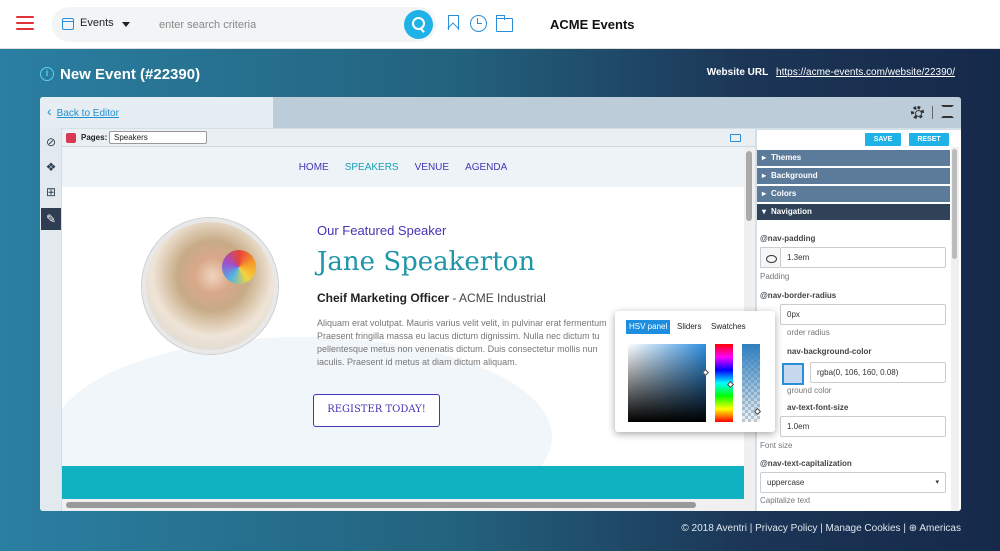 Image resolution: width=1000 pixels, height=551 pixels. What do you see at coordinates (806, 463) in the screenshot?
I see `nav-text-capitalization-label: @nav-text-capitalization` at bounding box center [806, 463].